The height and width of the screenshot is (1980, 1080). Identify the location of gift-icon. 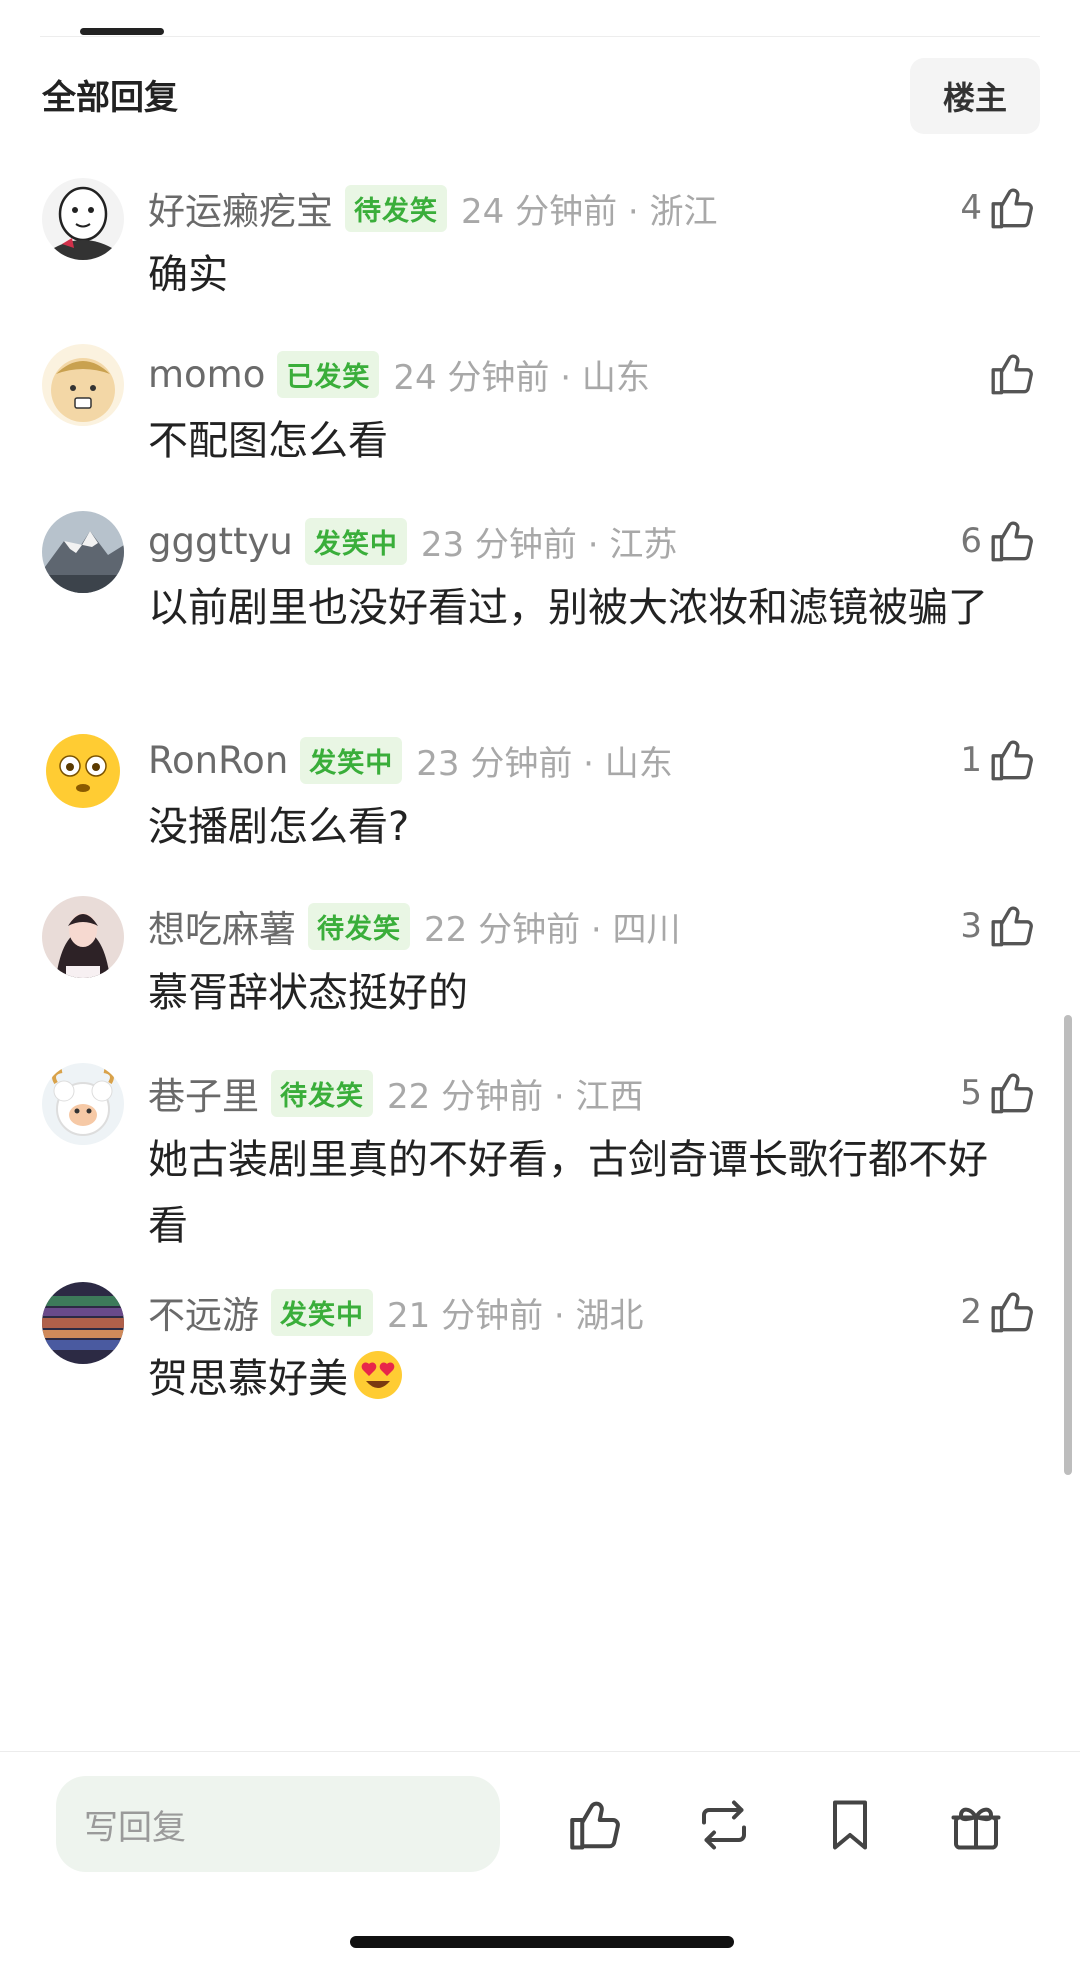
(976, 1825).